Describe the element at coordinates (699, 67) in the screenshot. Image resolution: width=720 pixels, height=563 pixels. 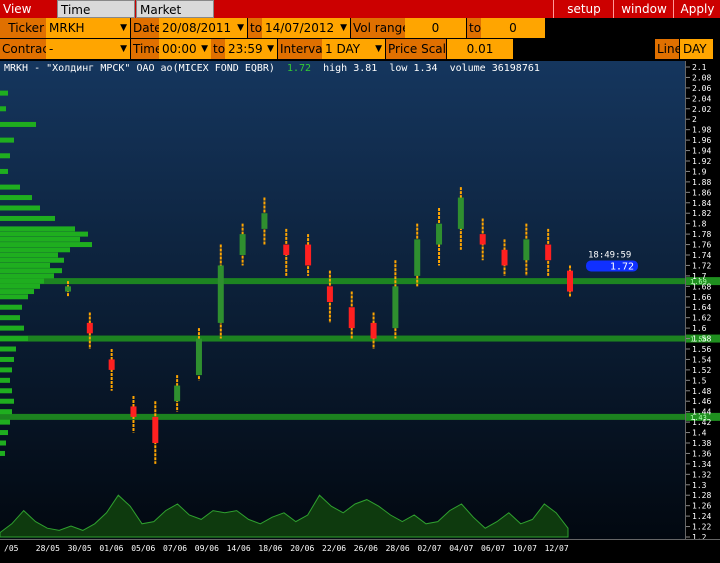
I see `y-tick-label: 2.1` at that location.